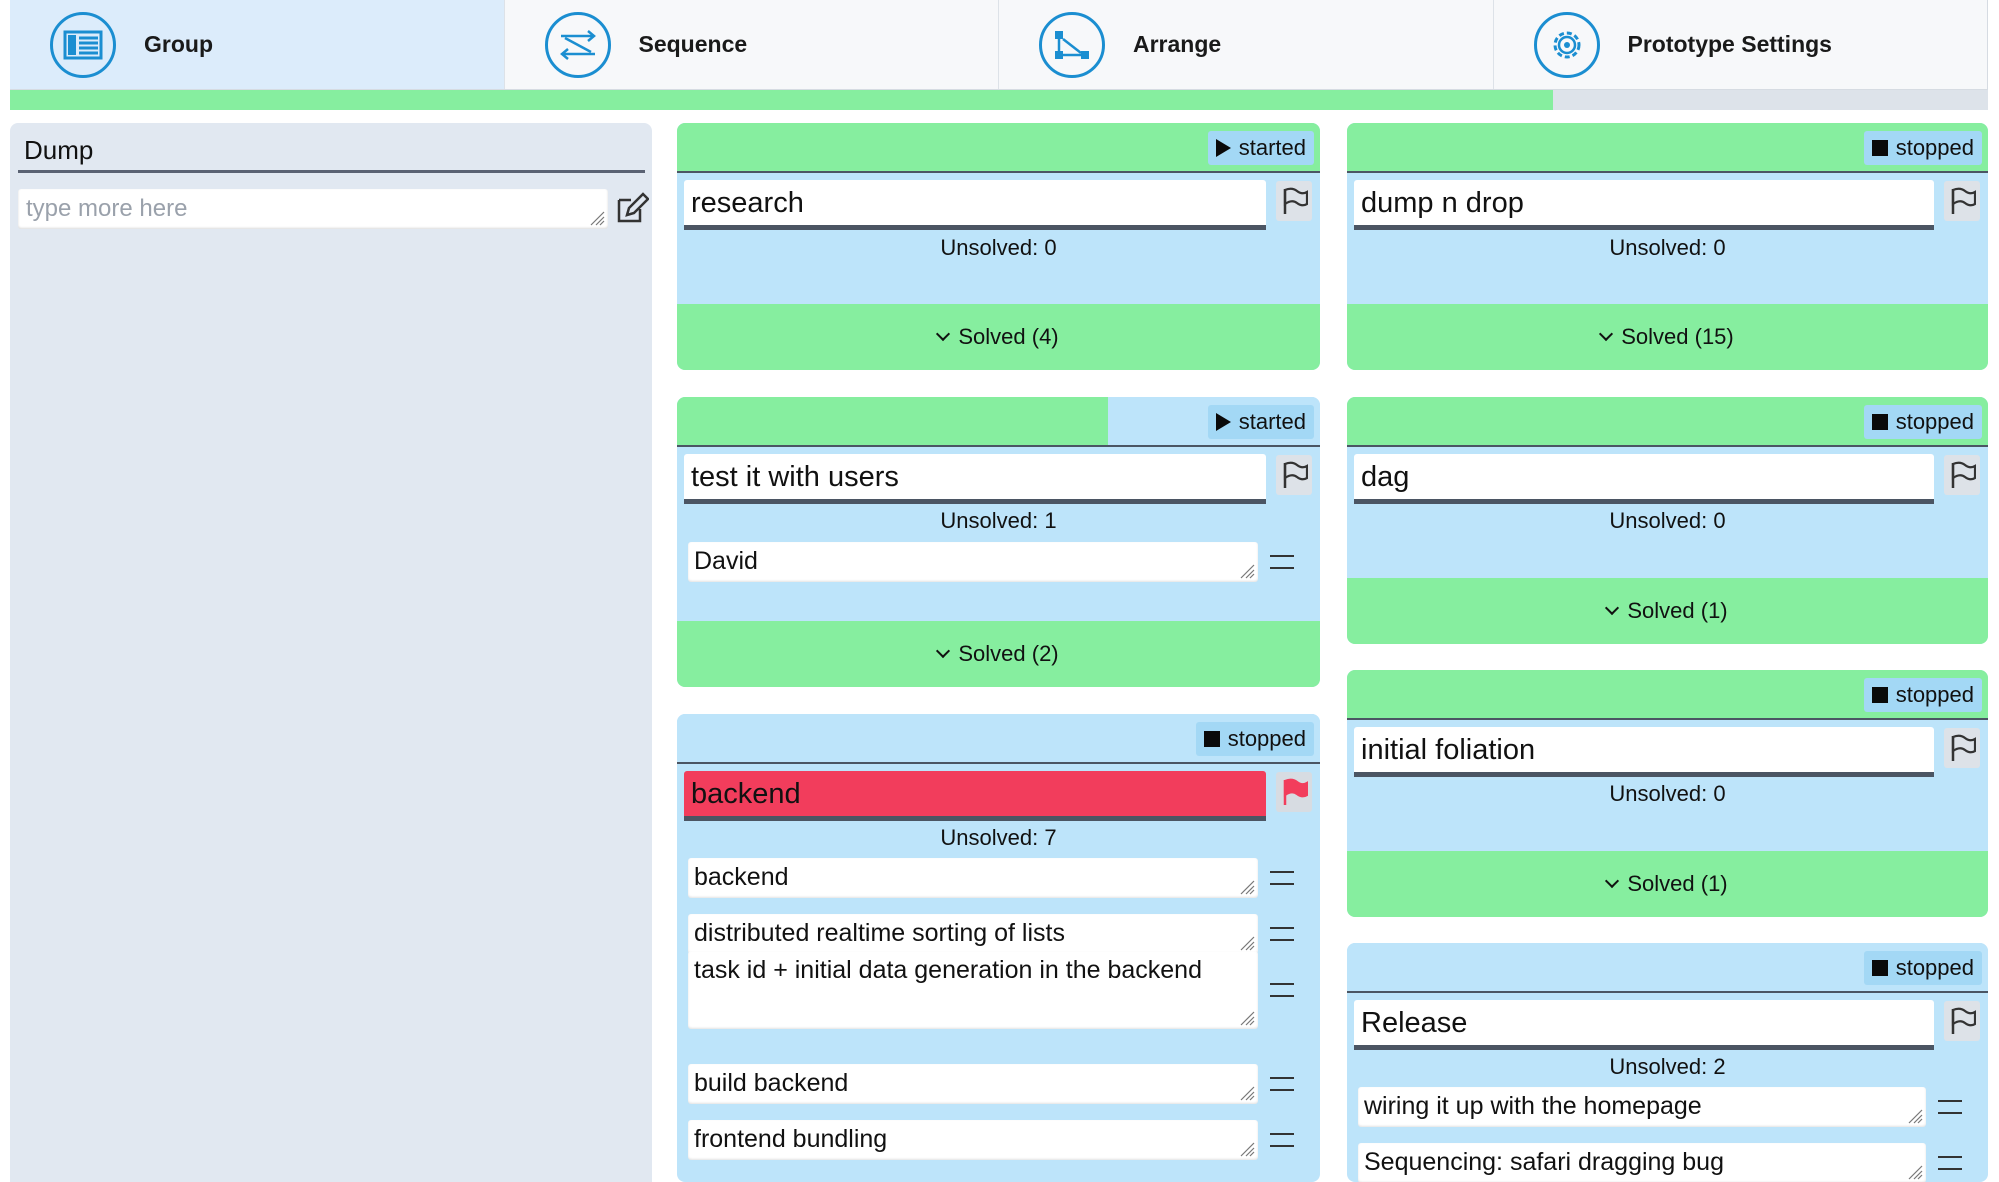 The height and width of the screenshot is (1182, 1999). Describe the element at coordinates (751, 44) in the screenshot. I see `tab-sequence: Sequence` at that location.